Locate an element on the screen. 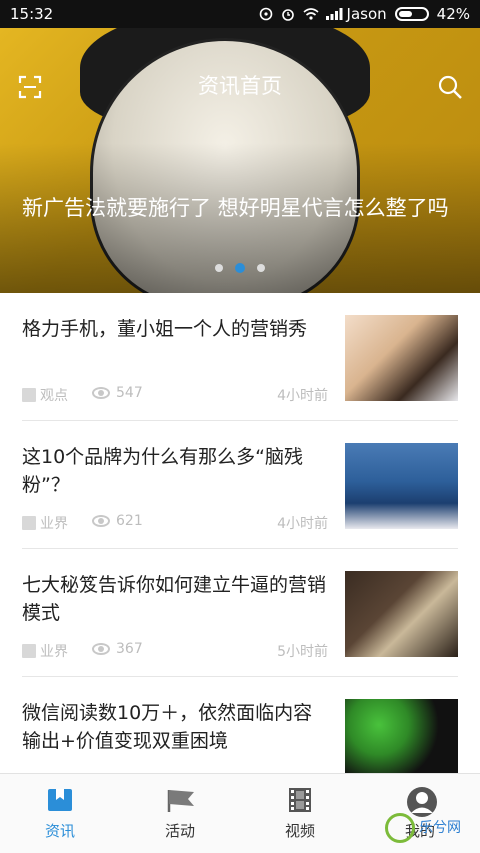  article-views: 621 is located at coordinates (117, 521).